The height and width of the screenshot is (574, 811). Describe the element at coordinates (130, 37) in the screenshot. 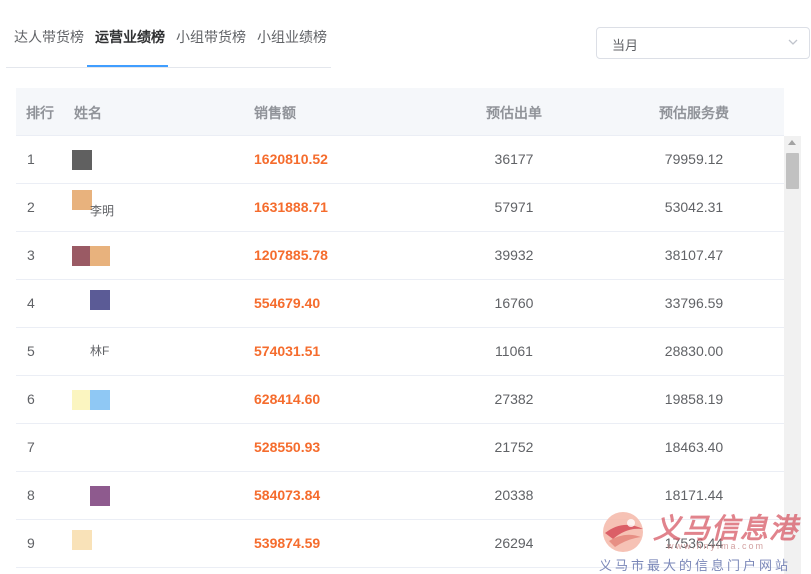

I see `tab-operations-performance: 运营业绩榜` at that location.